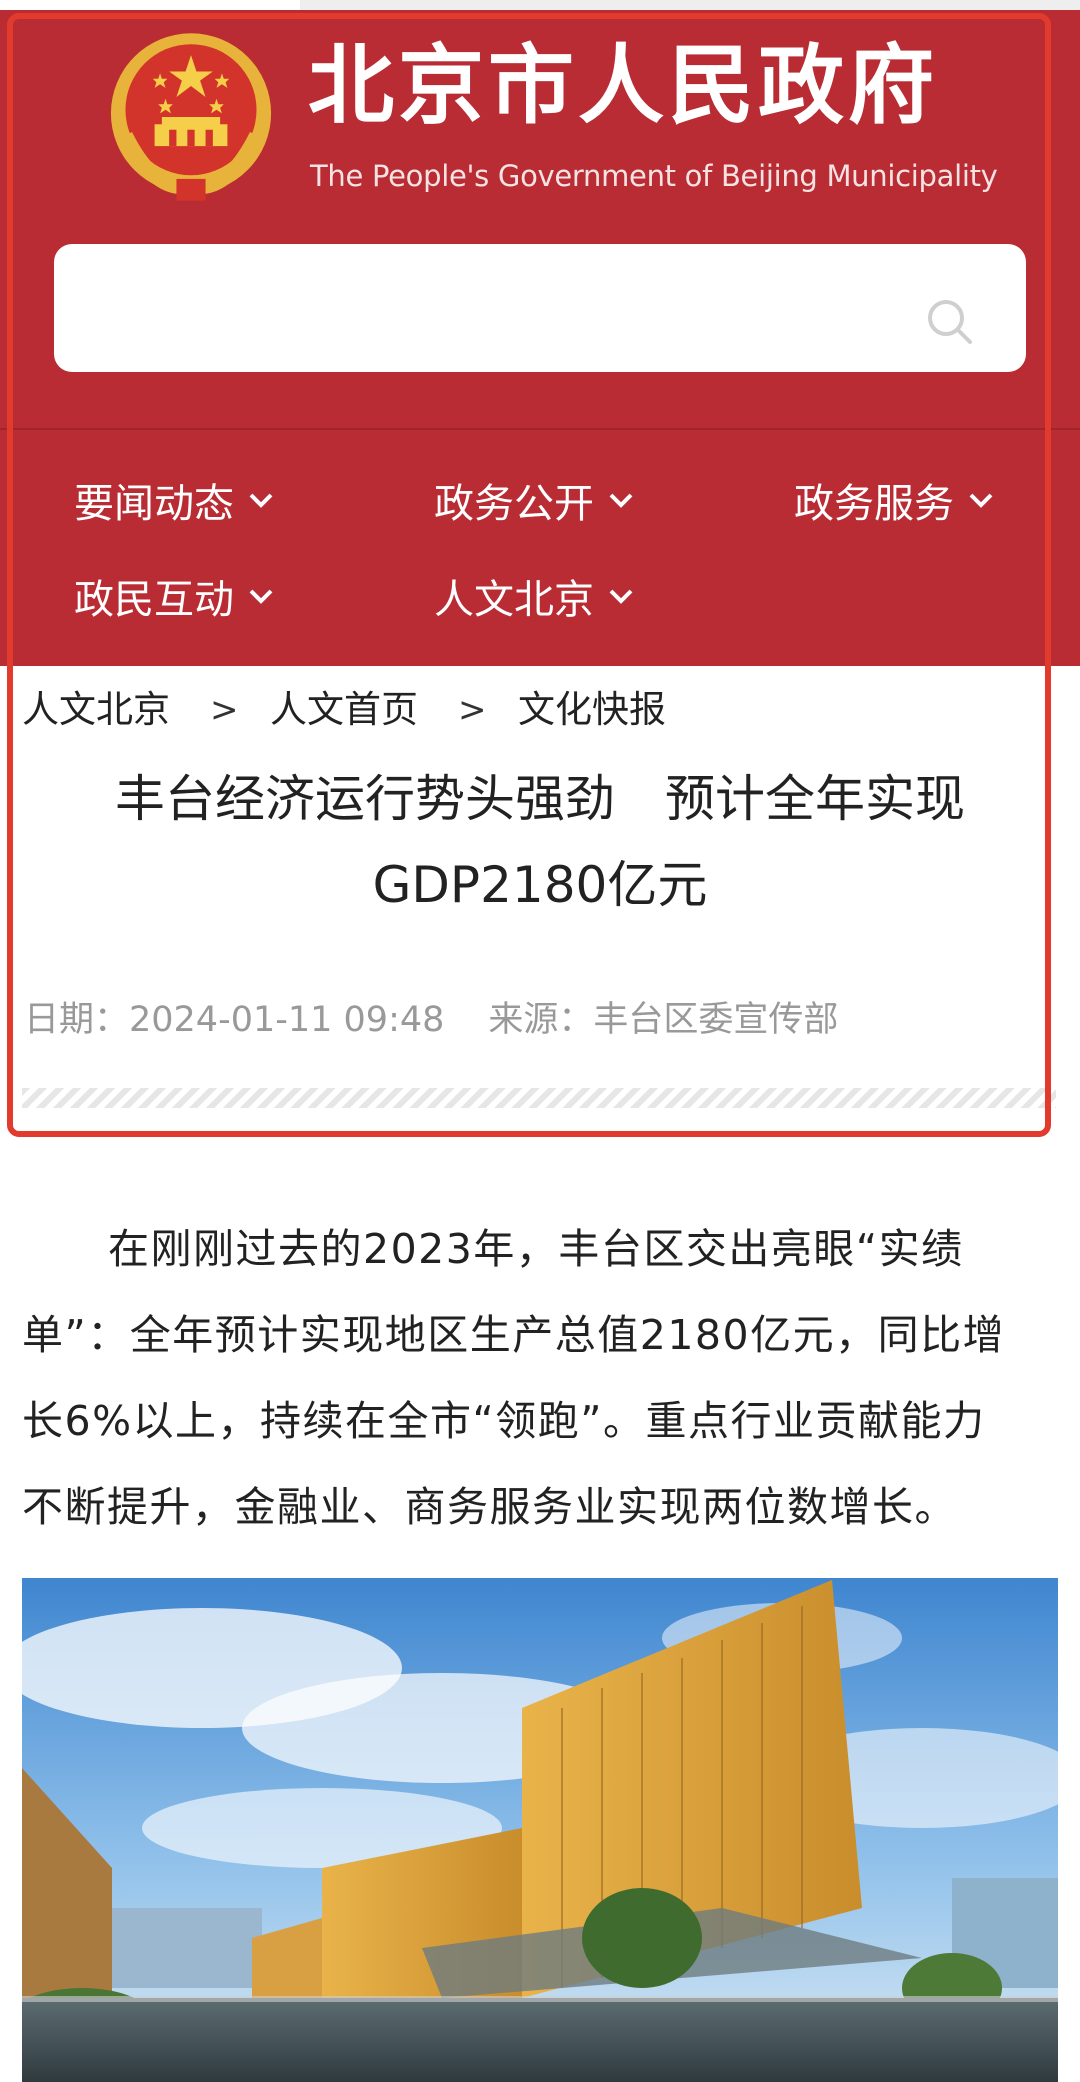  What do you see at coordinates (191, 117) in the screenshot?
I see `national-emblem-icon` at bounding box center [191, 117].